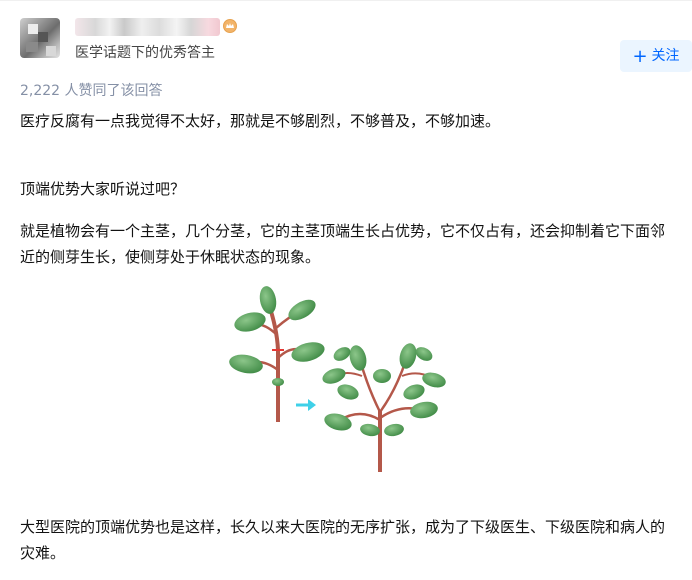 The image size is (692, 580). What do you see at coordinates (147, 27) in the screenshot?
I see `author-name-blurred` at bounding box center [147, 27].